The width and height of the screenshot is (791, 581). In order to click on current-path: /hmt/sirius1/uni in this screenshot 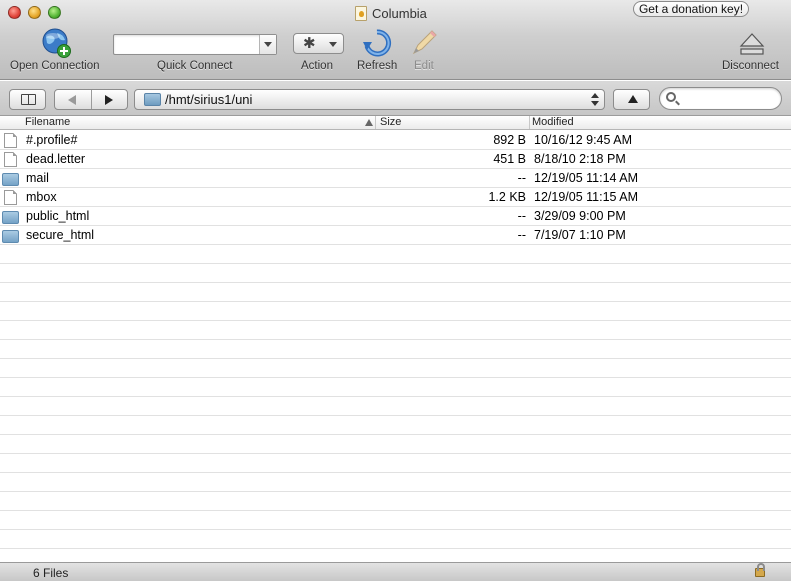, I will do `click(209, 99)`.